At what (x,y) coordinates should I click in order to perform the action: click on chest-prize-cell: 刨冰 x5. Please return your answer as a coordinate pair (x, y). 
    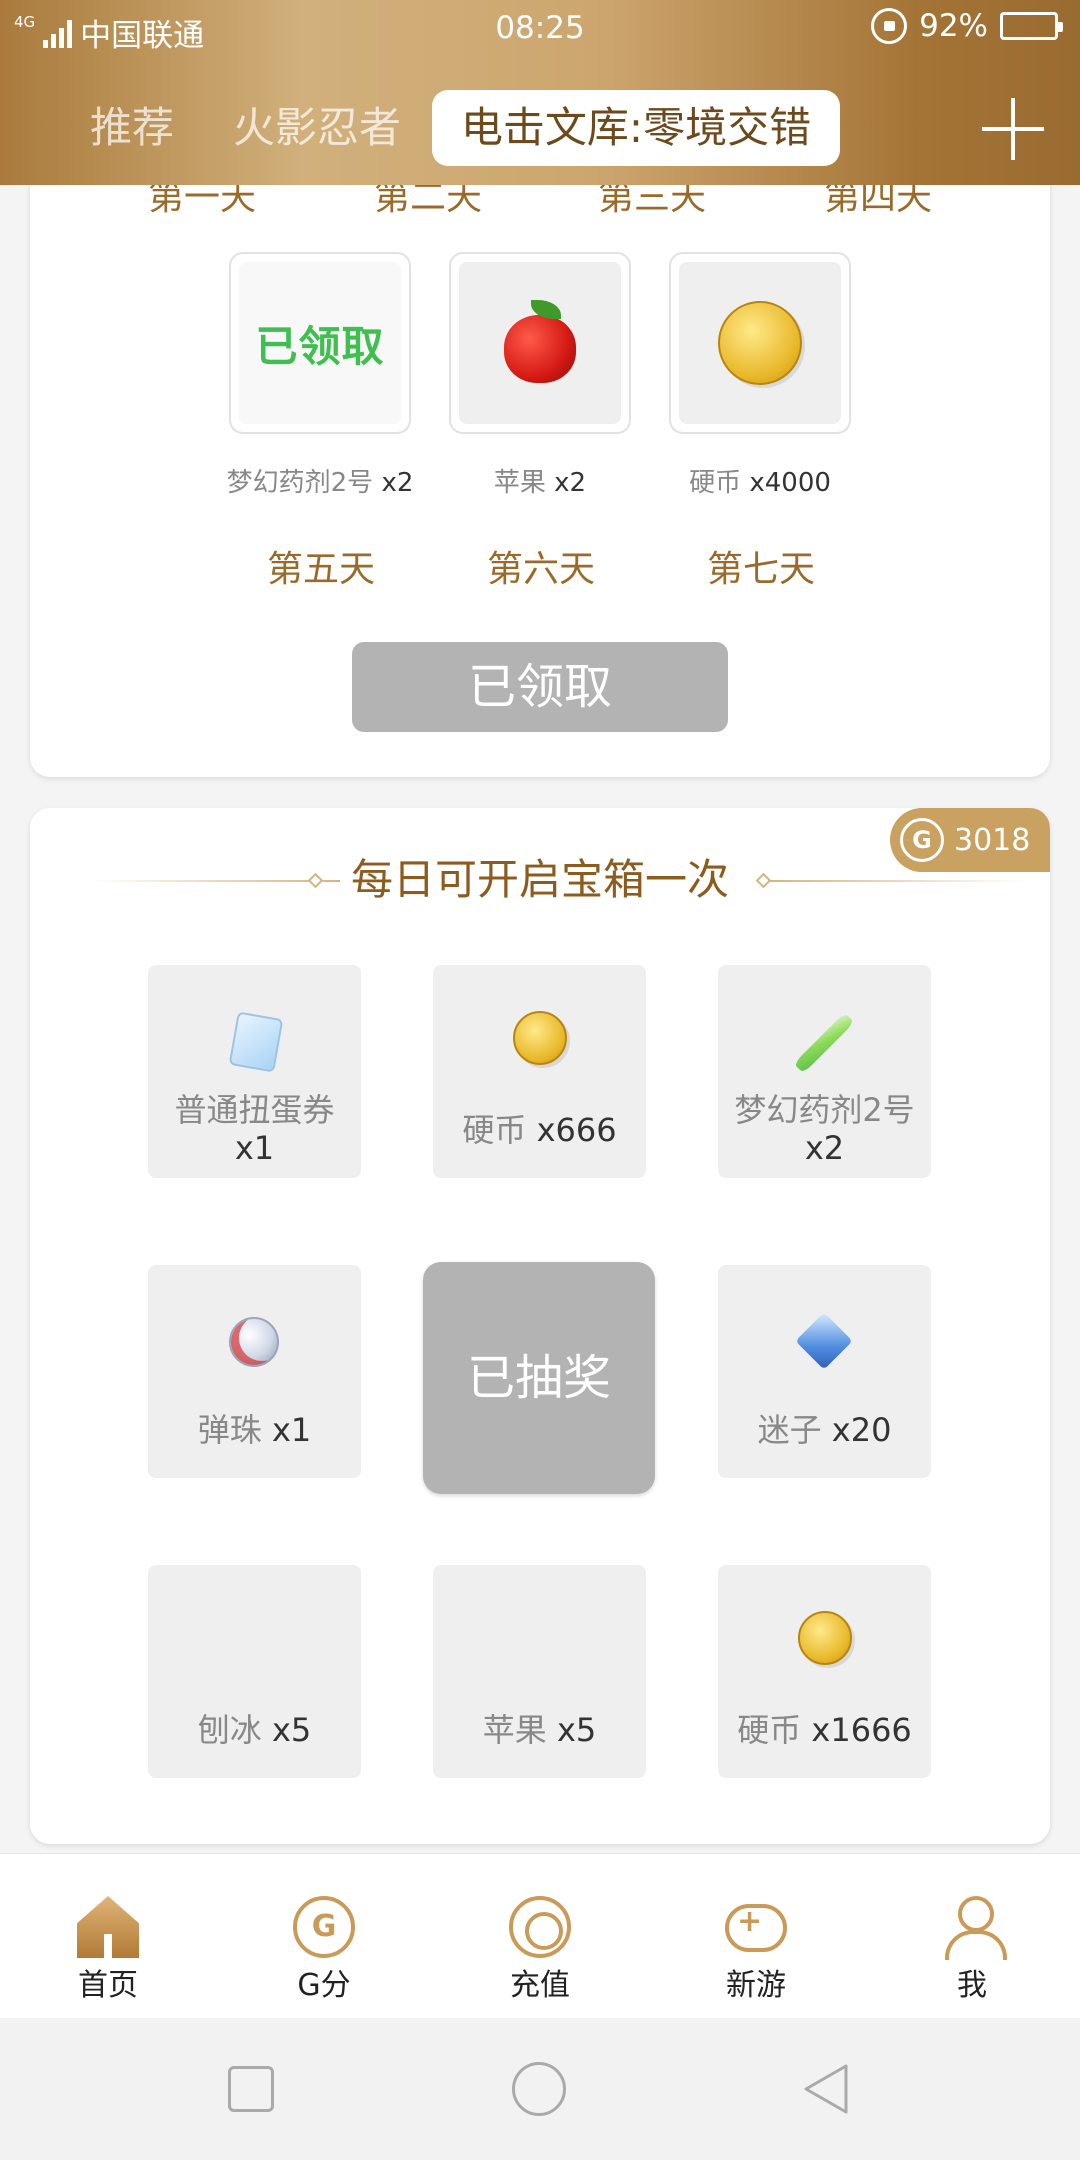
    Looking at the image, I should click on (254, 1671).